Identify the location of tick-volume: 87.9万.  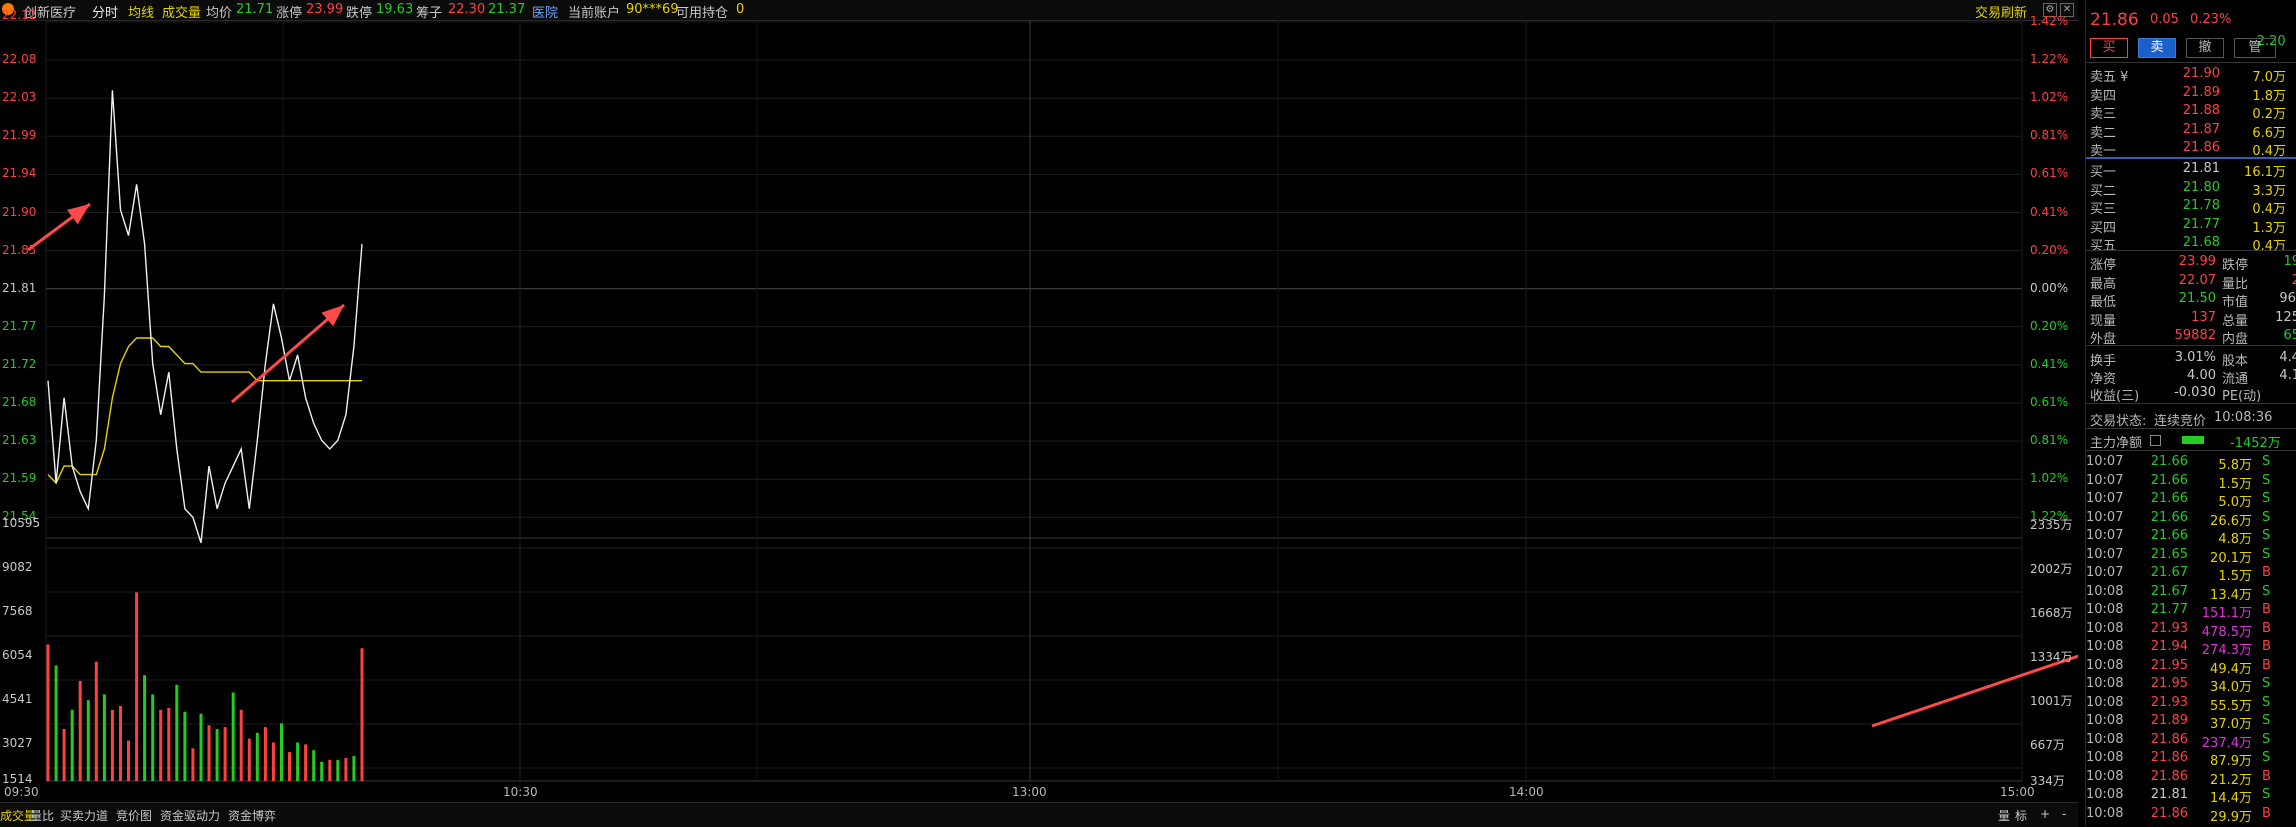
(2231, 761).